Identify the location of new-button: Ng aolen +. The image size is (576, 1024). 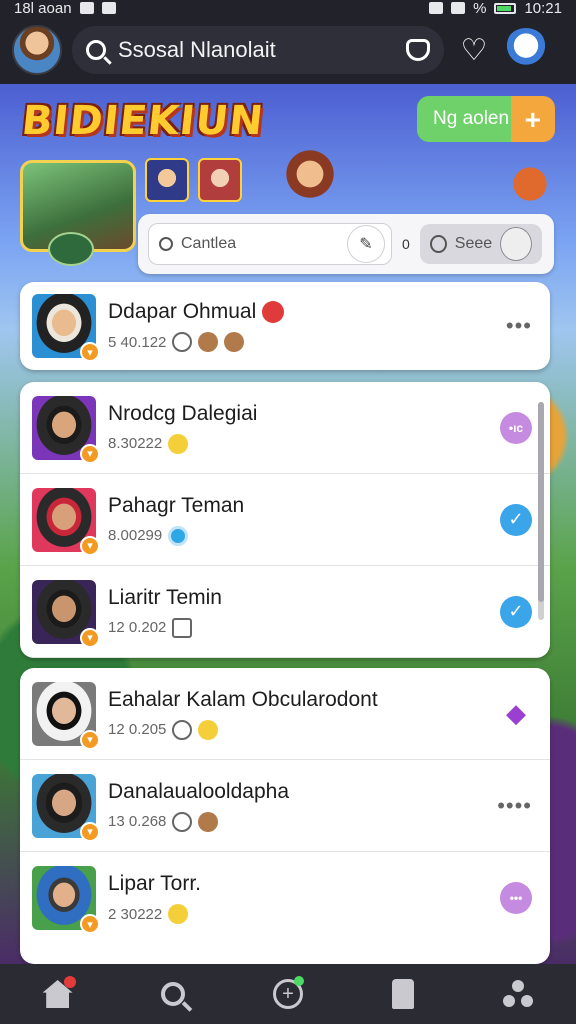
(486, 119).